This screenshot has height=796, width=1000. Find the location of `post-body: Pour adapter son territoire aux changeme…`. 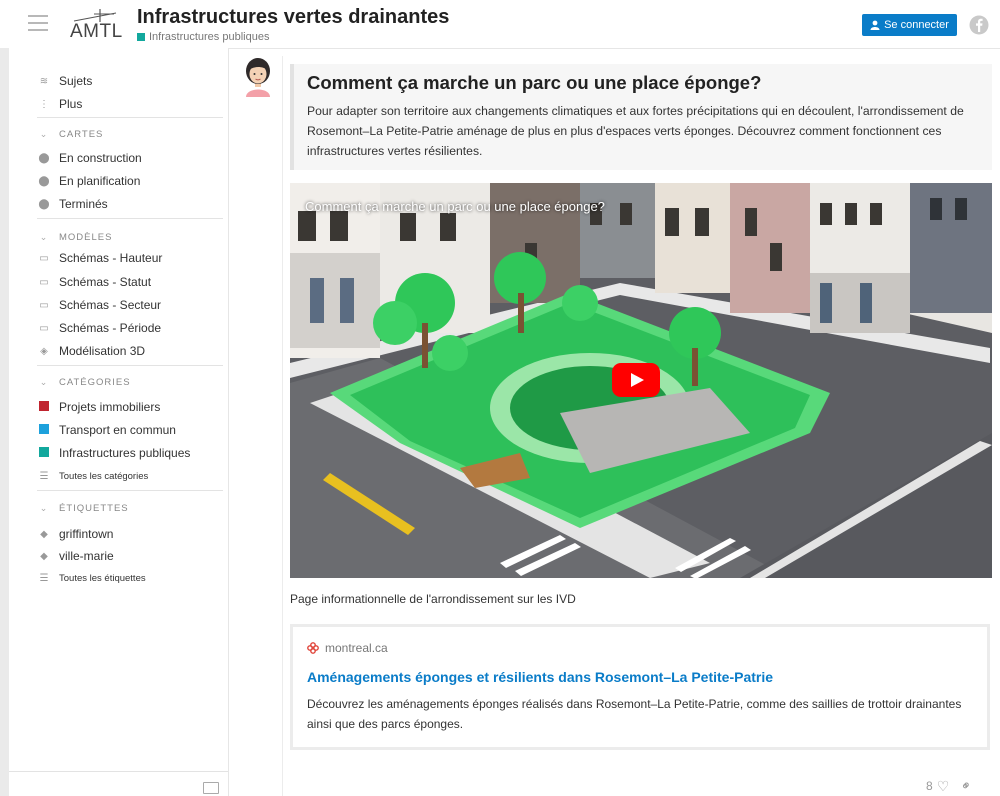

post-body: Pour adapter son territoire aux changeme… is located at coordinates (635, 131).